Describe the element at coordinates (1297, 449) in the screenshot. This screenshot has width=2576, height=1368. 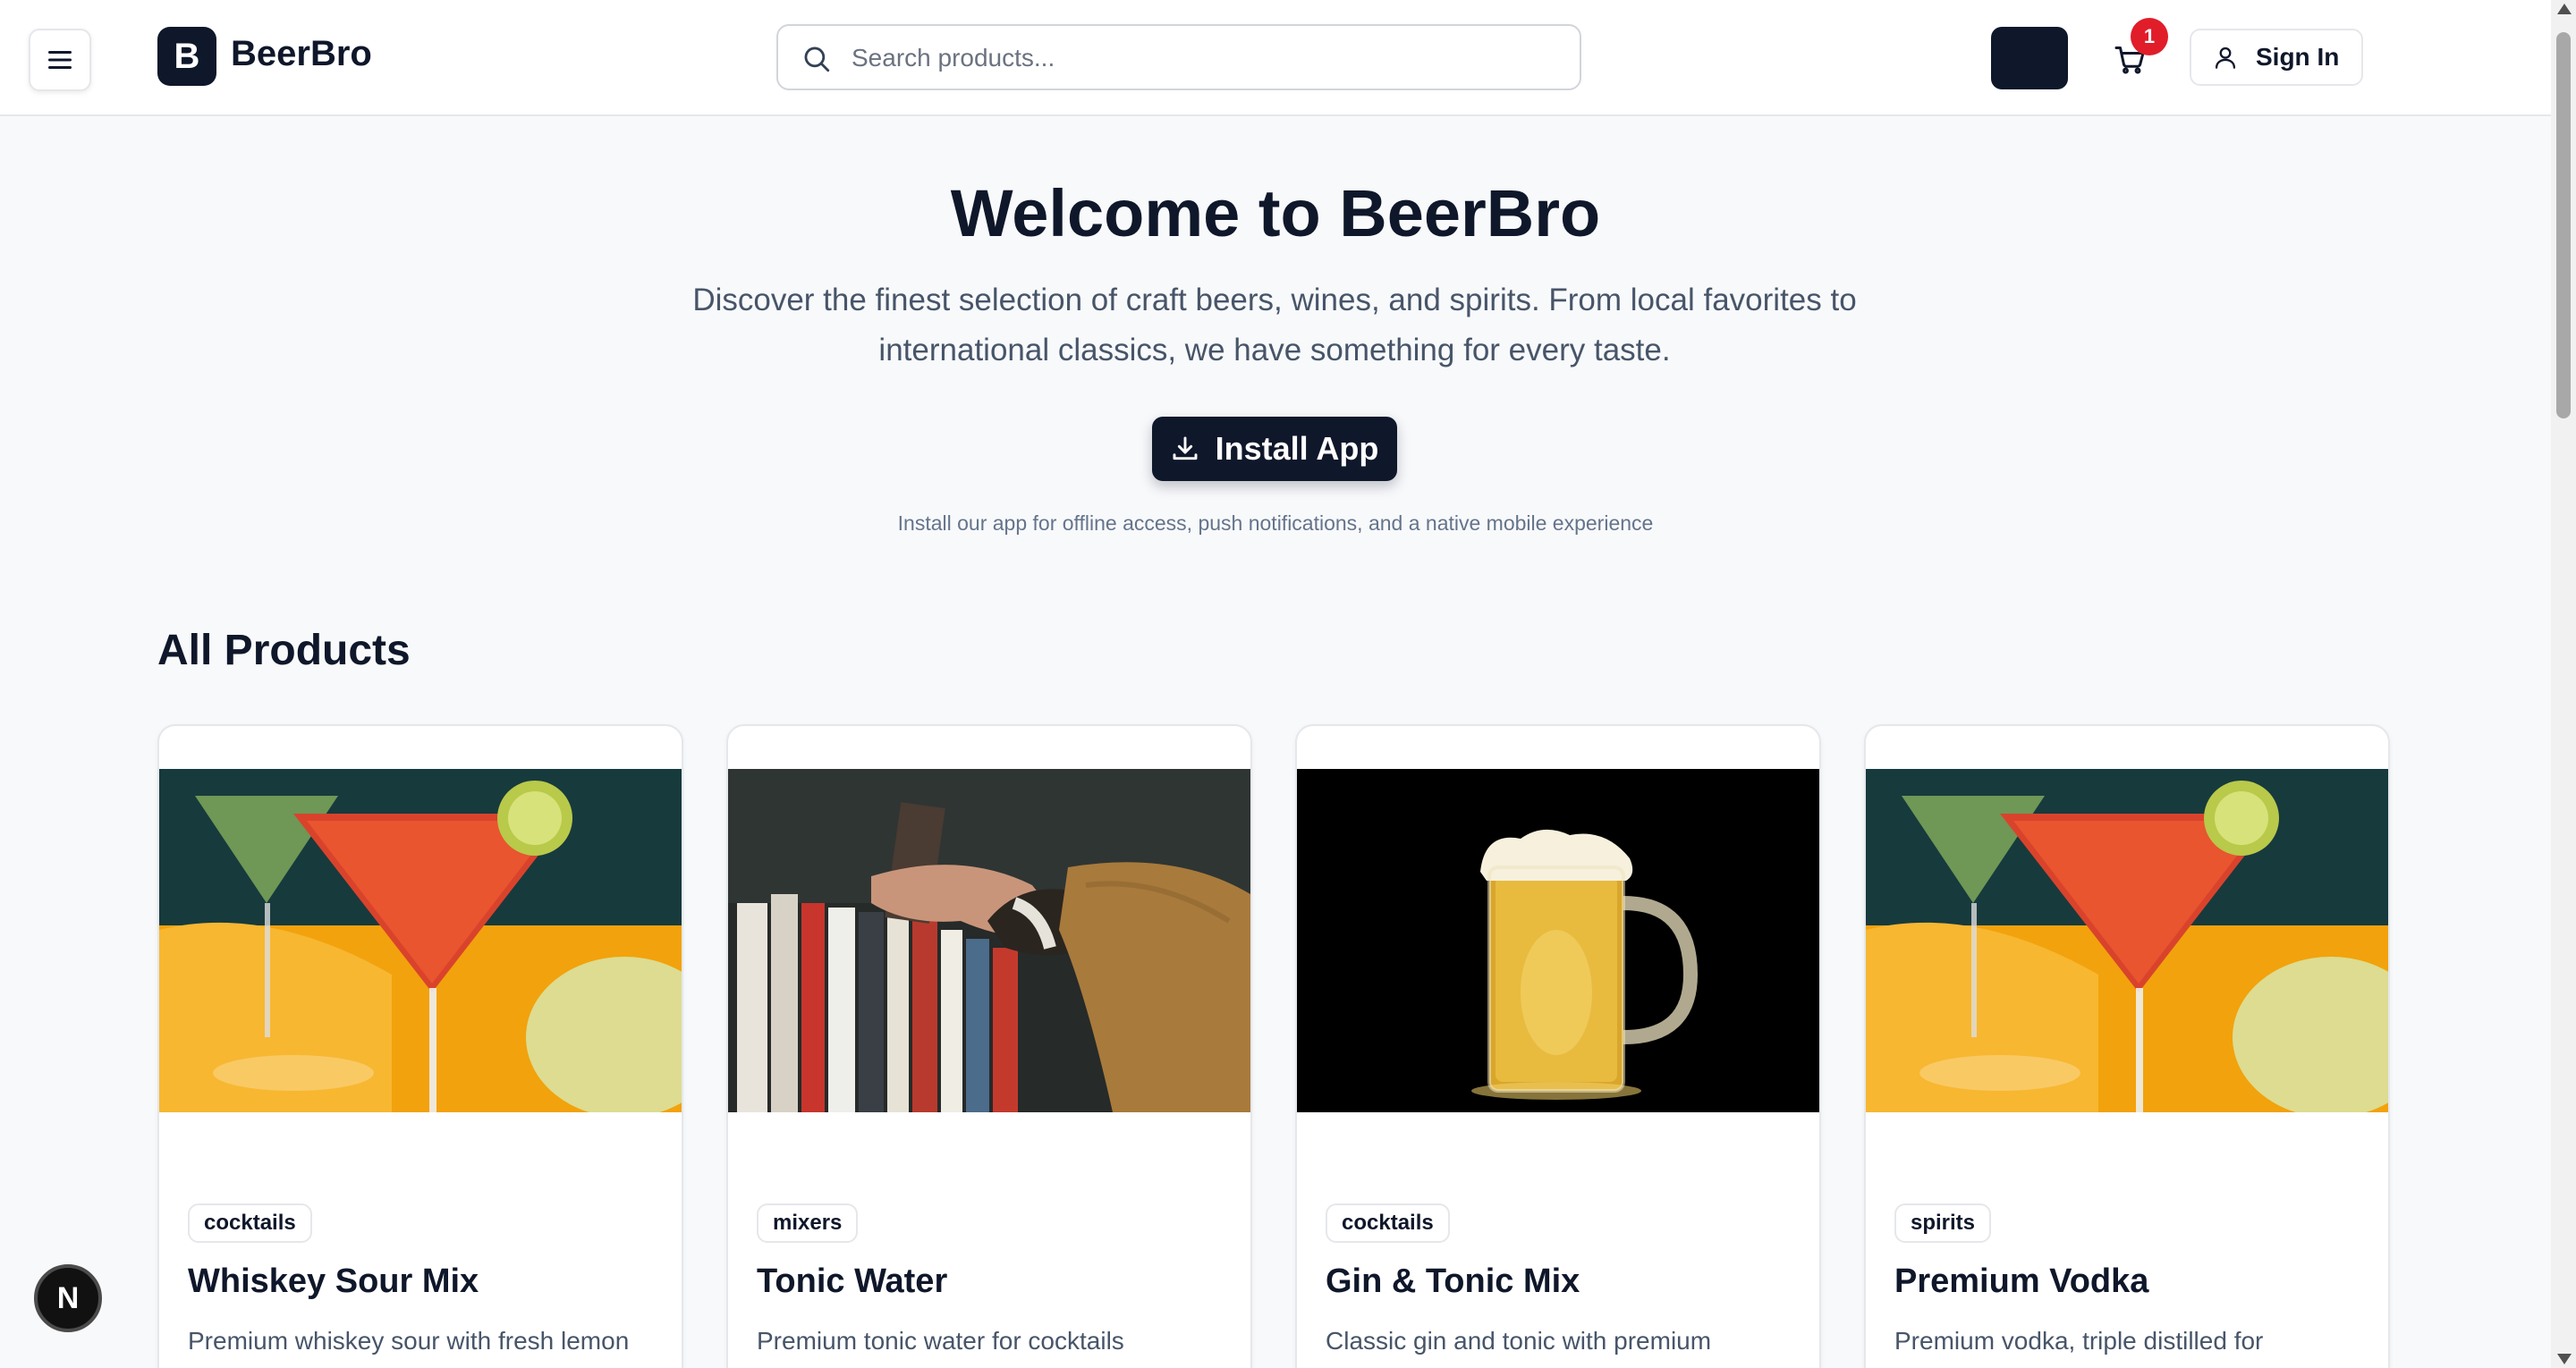
I see `install-app-label: Install App` at that location.